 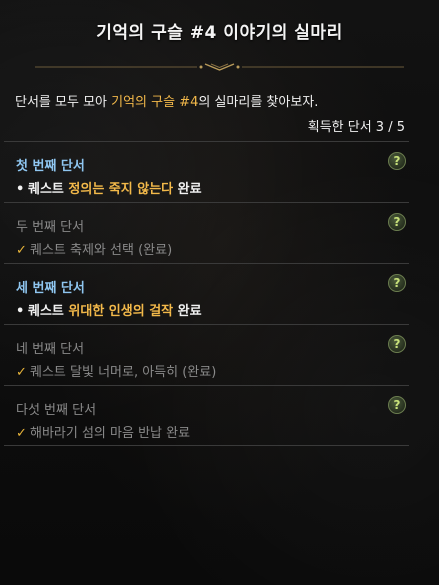 I want to click on intro-suffix: 의 실마리를 찾아보자., so click(x=258, y=102).